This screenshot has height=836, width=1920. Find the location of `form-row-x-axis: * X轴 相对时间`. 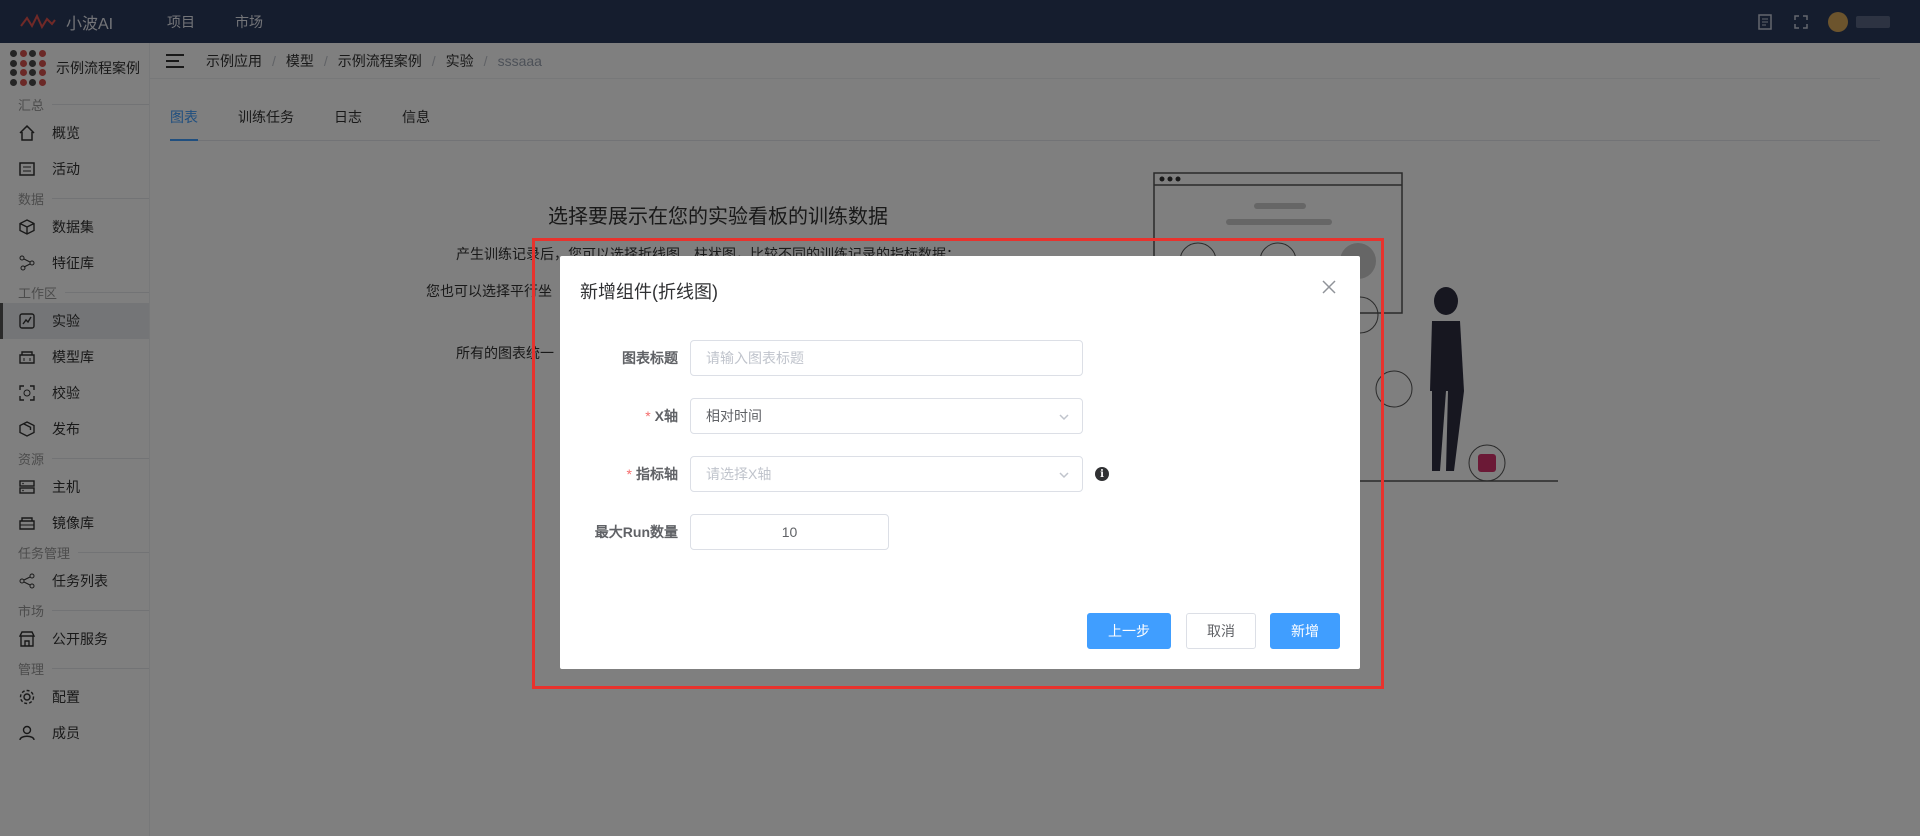

form-row-x-axis: * X轴 相对时间 is located at coordinates (821, 416).